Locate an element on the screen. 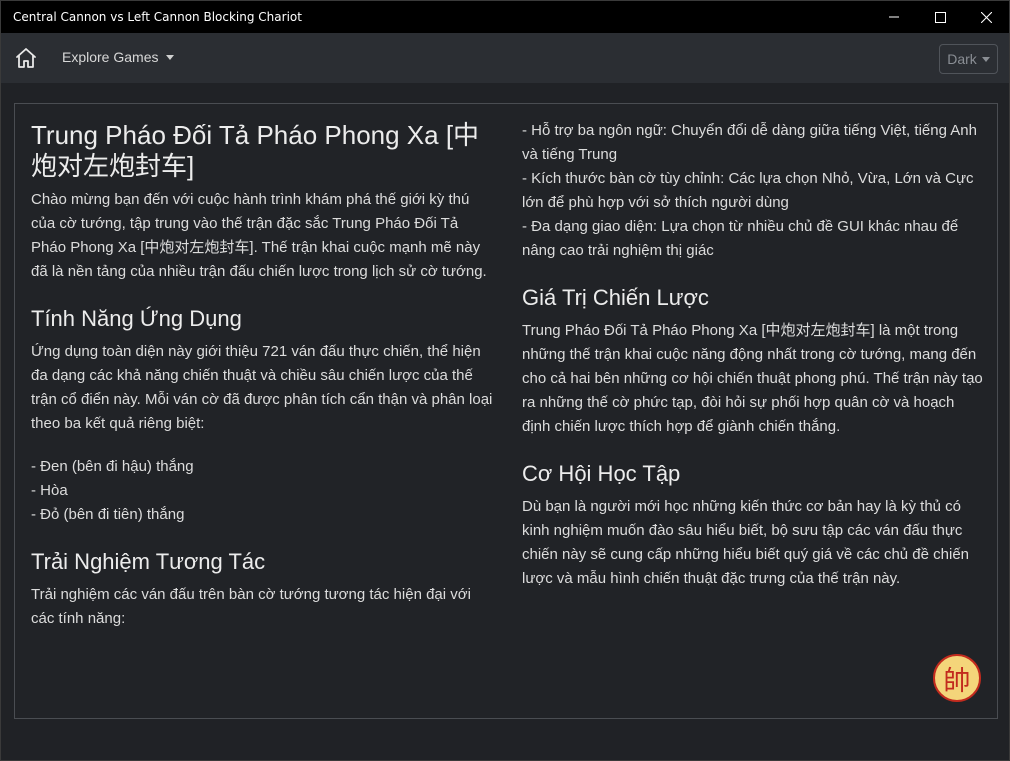  theme-label: Dark is located at coordinates (962, 59).